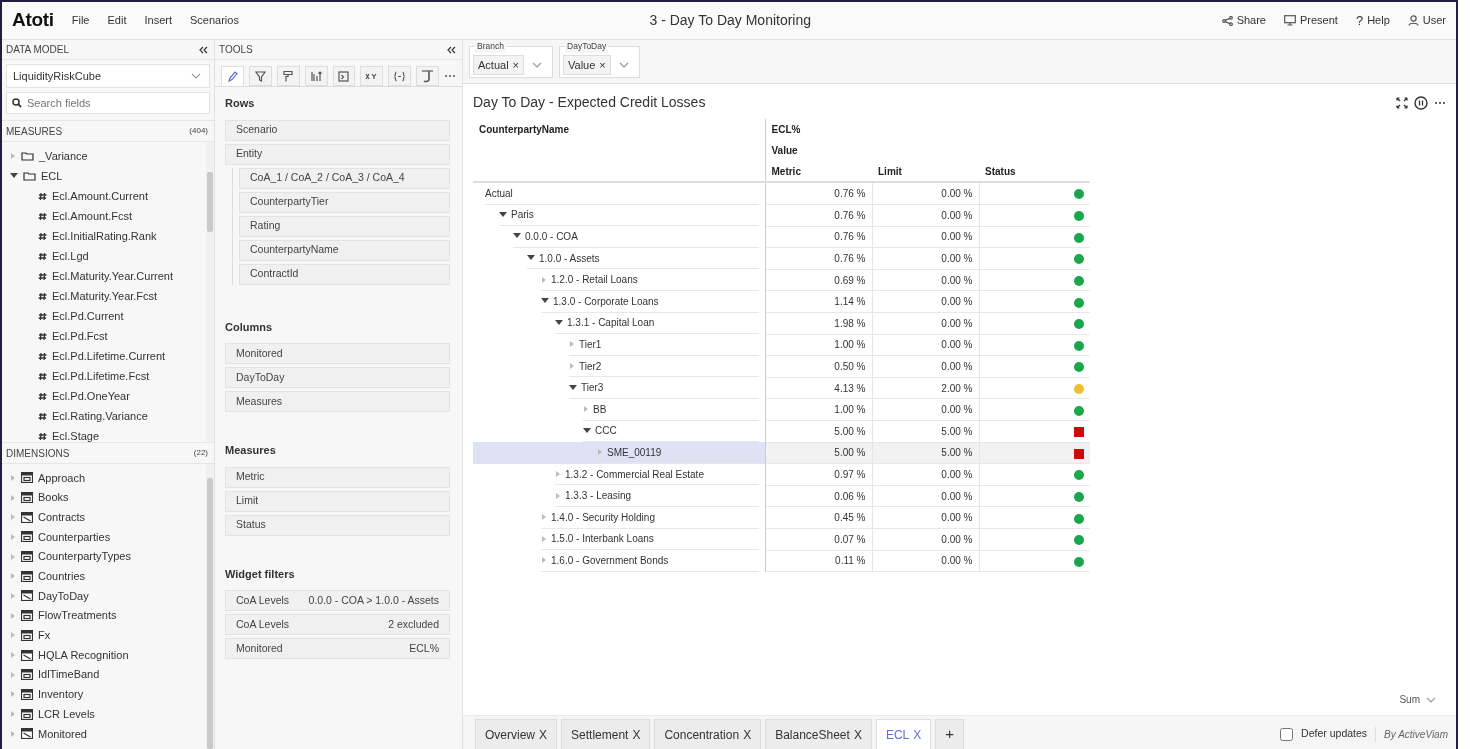 This screenshot has height=749, width=1470. I want to click on field-chip: CoA_1 / CoA_2 / CoA_3 / CoA_4, so click(344, 178).